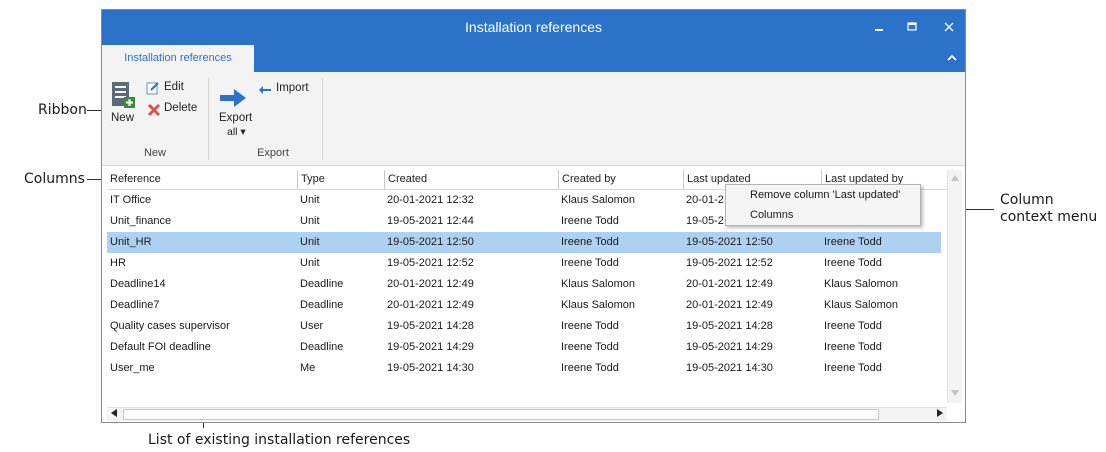 This screenshot has width=1106, height=452. Describe the element at coordinates (430, 221) in the screenshot. I see `cell-created: 19-05-2021 12:44` at that location.